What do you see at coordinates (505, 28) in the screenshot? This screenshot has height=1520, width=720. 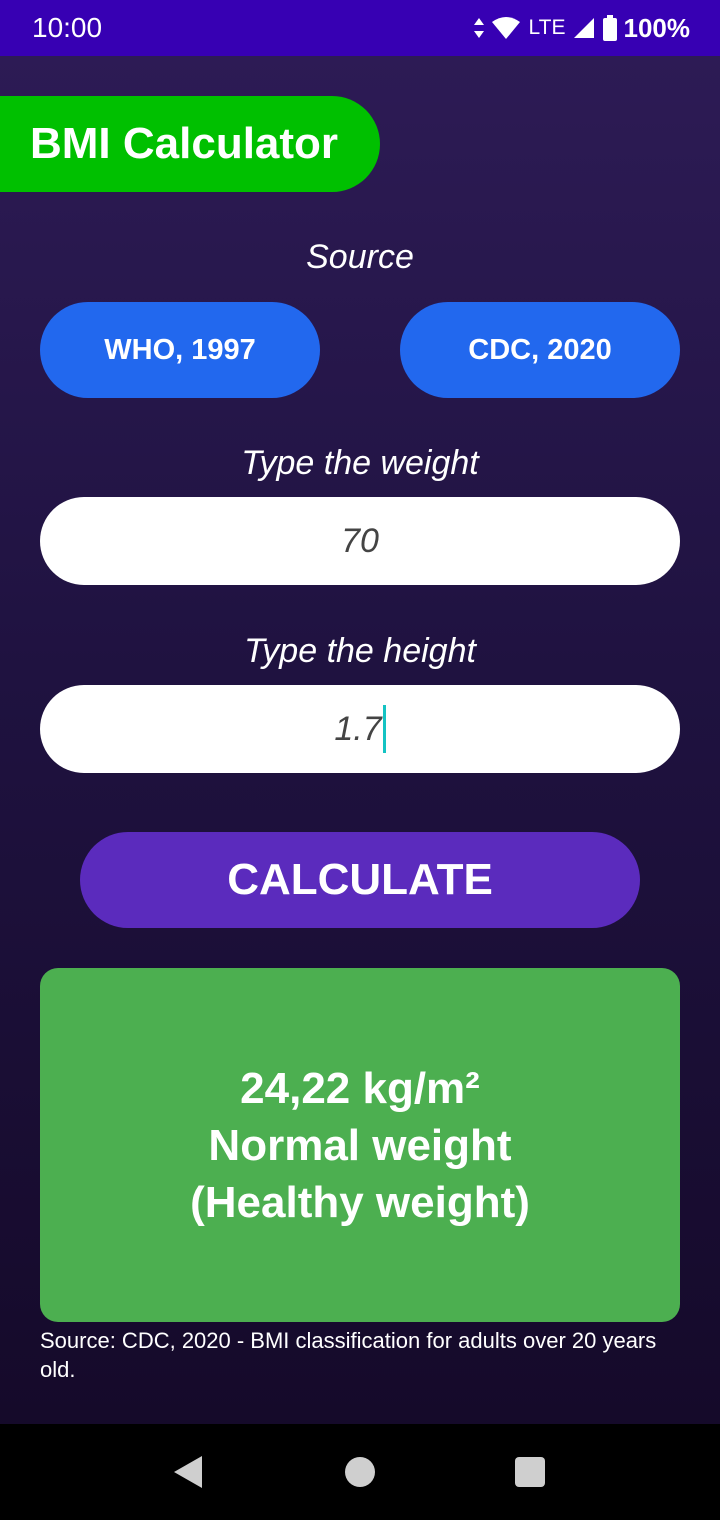 I see `wifi-icon` at bounding box center [505, 28].